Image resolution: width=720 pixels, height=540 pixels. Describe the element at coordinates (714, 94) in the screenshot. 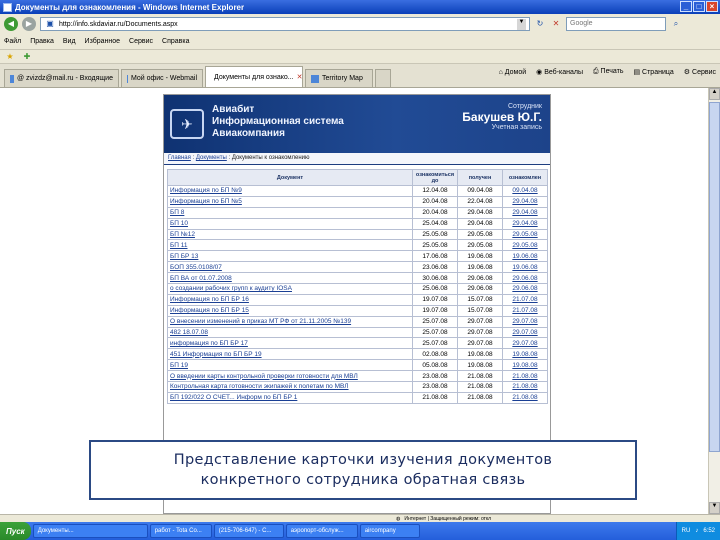

I see `scroll-up-arrow-icon: ▲` at that location.